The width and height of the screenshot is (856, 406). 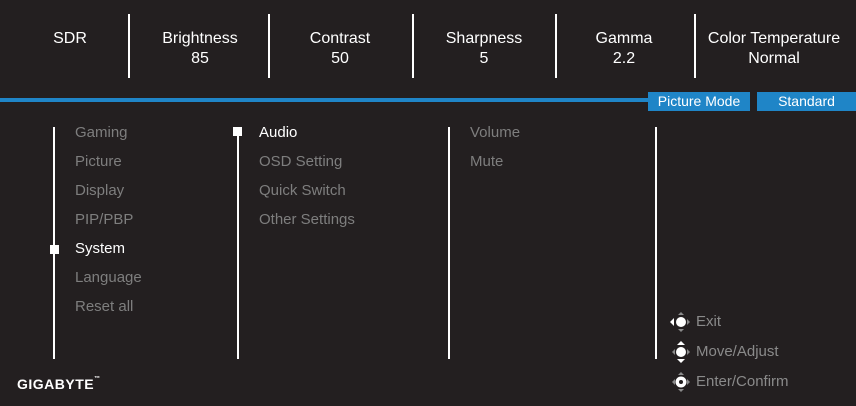 I want to click on submenu-item-audio: Audio, so click(x=278, y=133).